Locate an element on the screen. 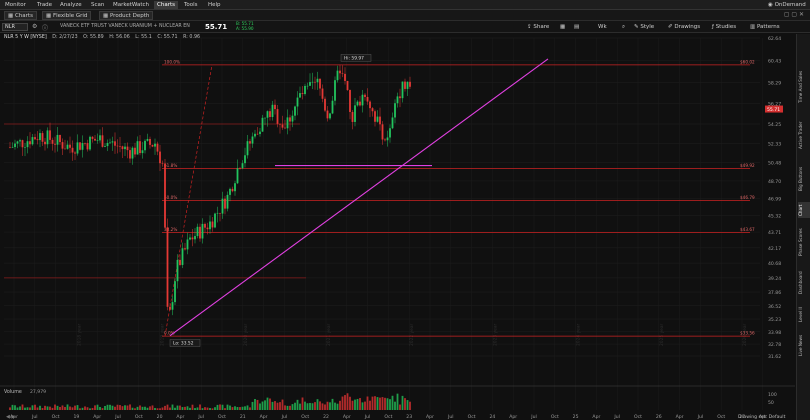 This screenshot has width=810, height=420. menu-charts: Charts is located at coordinates (166, 5).